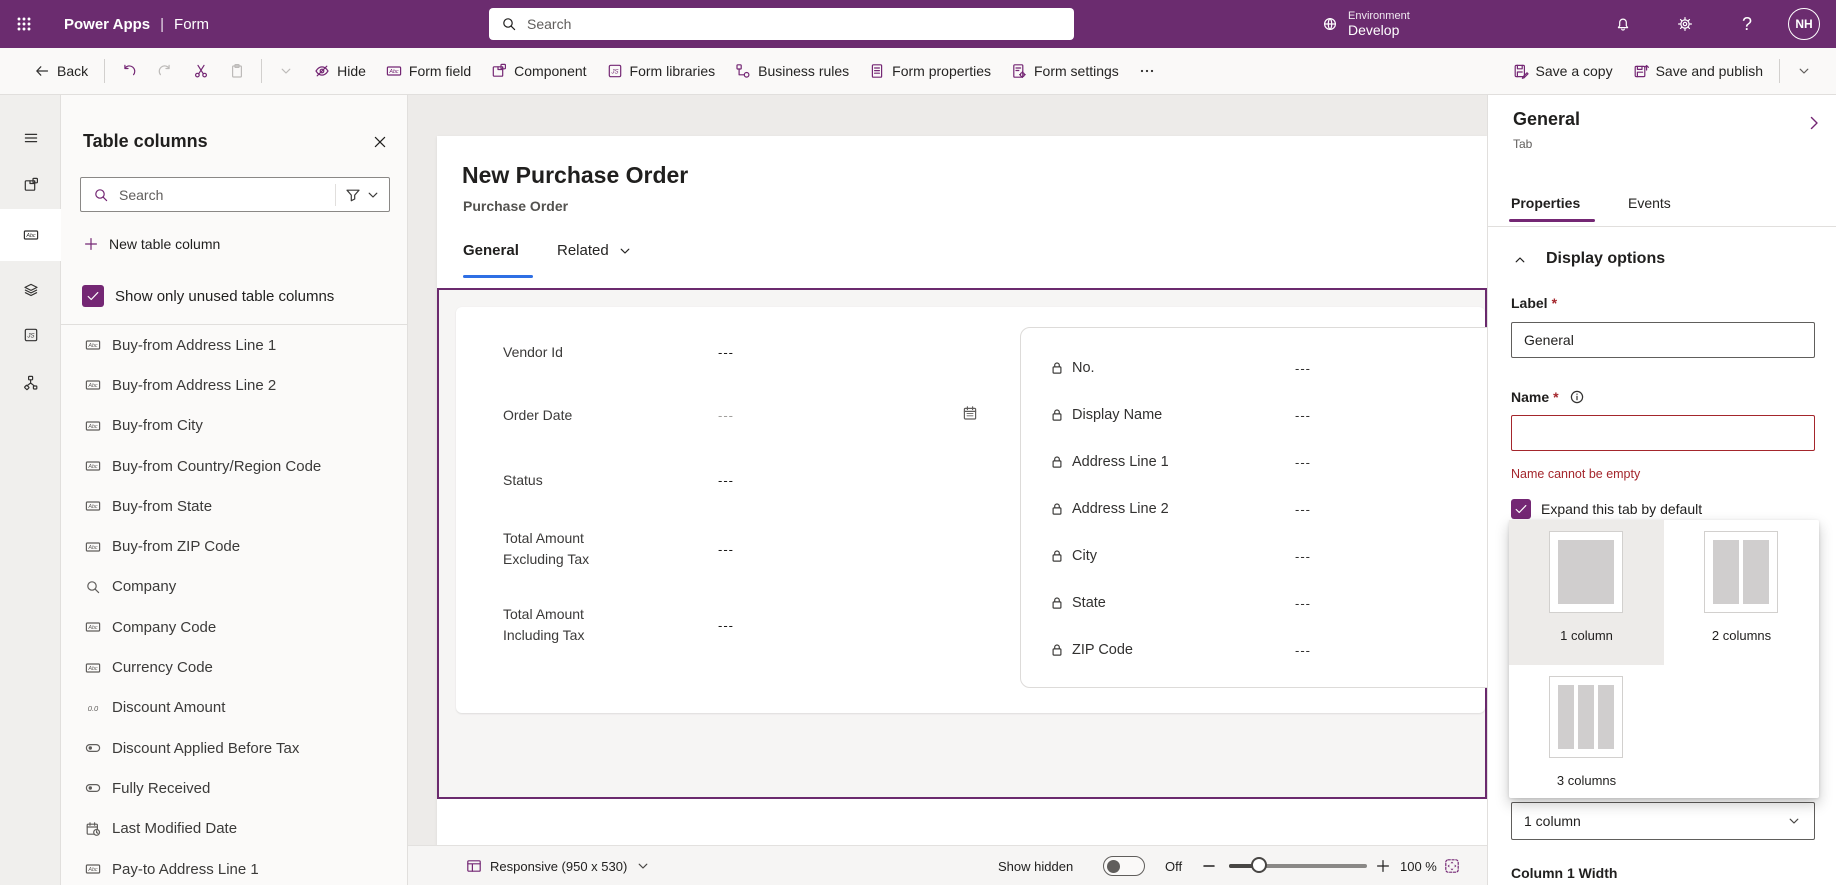  Describe the element at coordinates (1209, 865) in the screenshot. I see `zoom-out-button` at that location.